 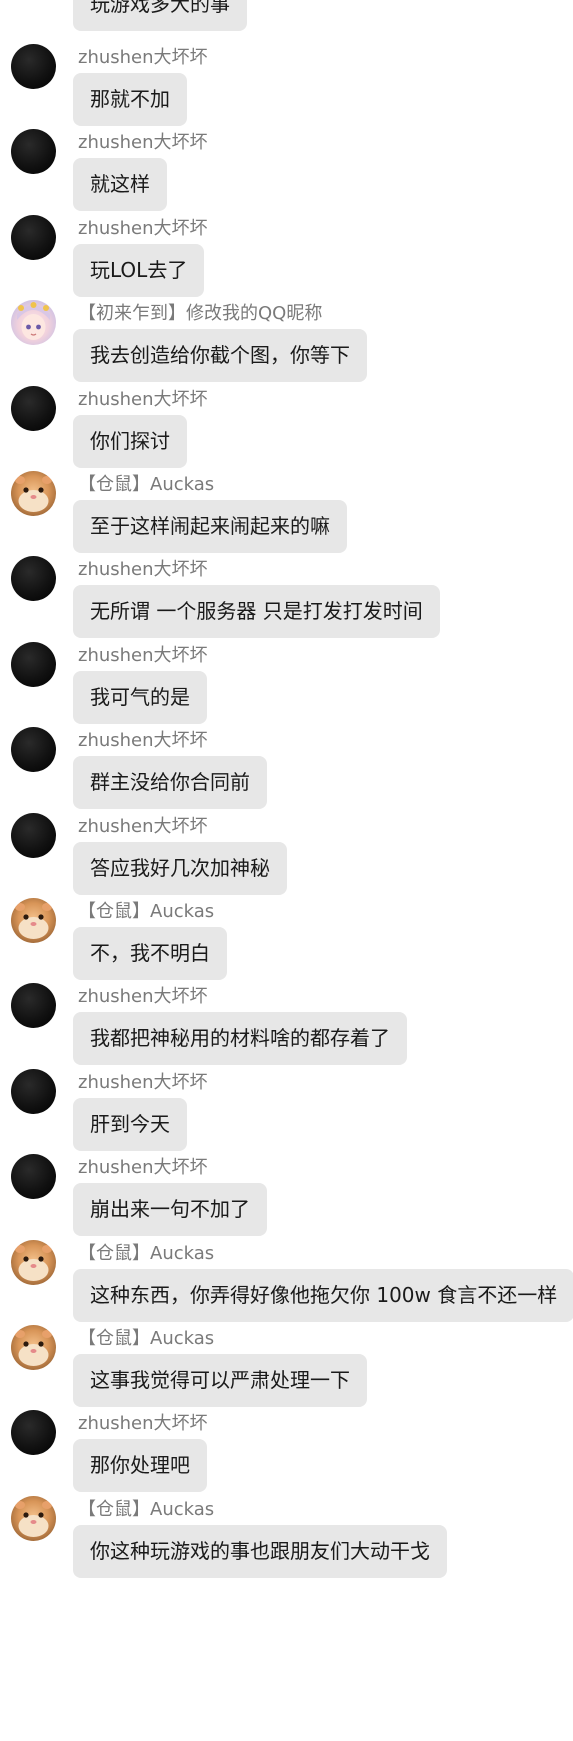 I want to click on chat-message: 【仓鼠】Auckas 至于这样闹起来闹起来的嘛, so click(x=286, y=518).